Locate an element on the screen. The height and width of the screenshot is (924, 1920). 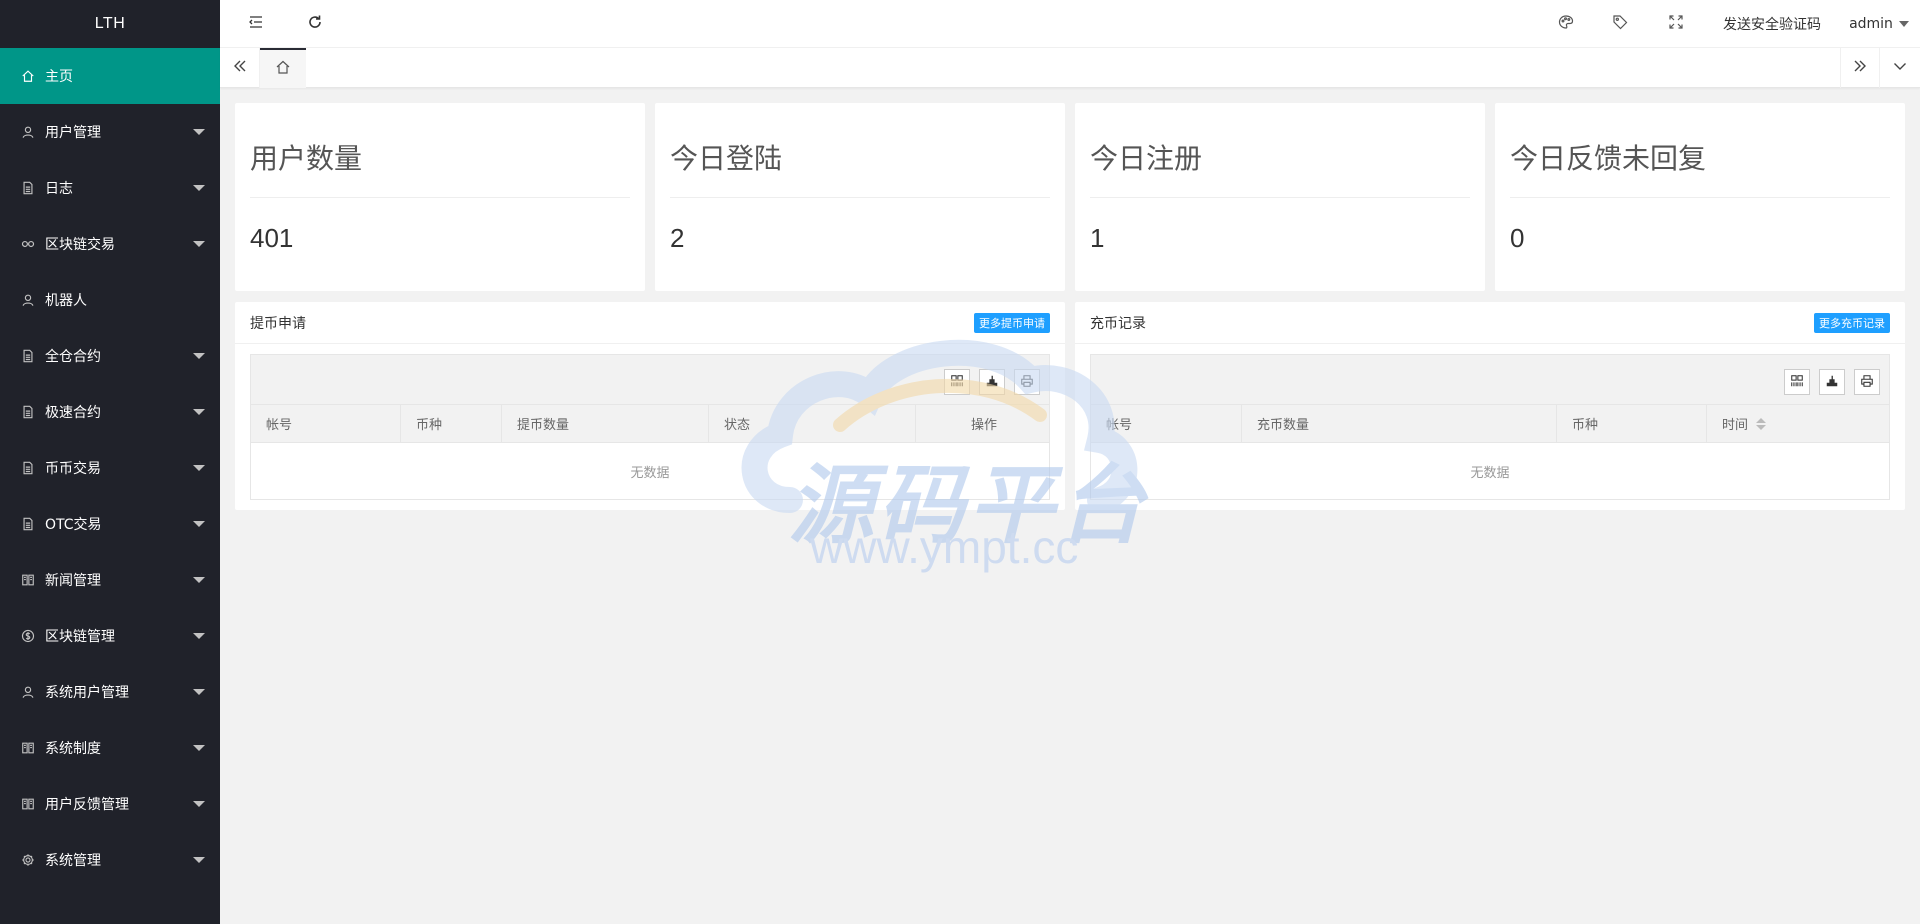
fullscreen-button is located at coordinates (1676, 24).